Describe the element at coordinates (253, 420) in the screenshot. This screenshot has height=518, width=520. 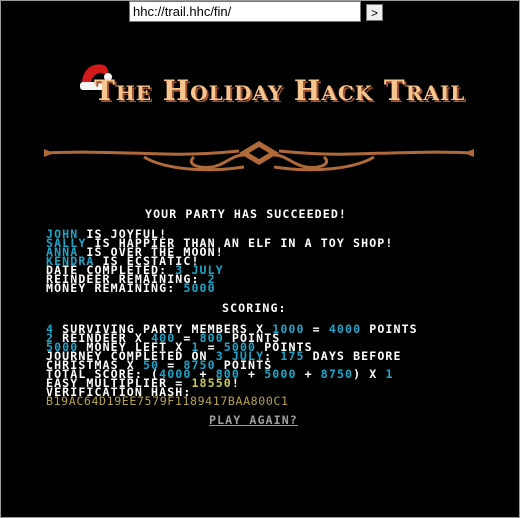
I see `play-again-link: PLAY AGAIN?` at that location.